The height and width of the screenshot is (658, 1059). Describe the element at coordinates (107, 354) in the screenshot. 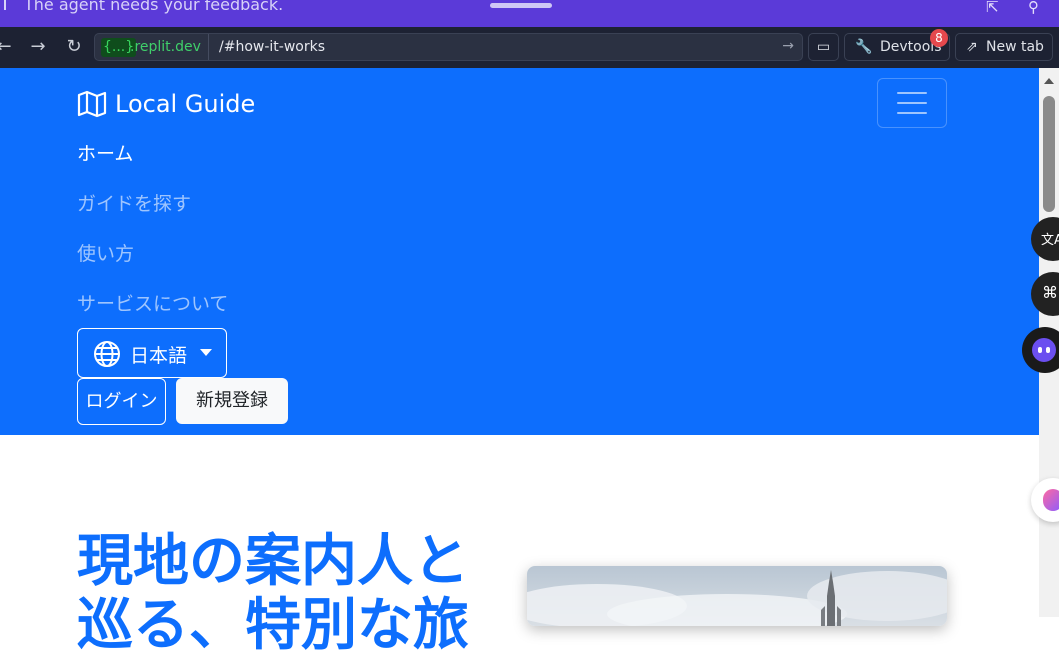

I see `globe-icon` at that location.